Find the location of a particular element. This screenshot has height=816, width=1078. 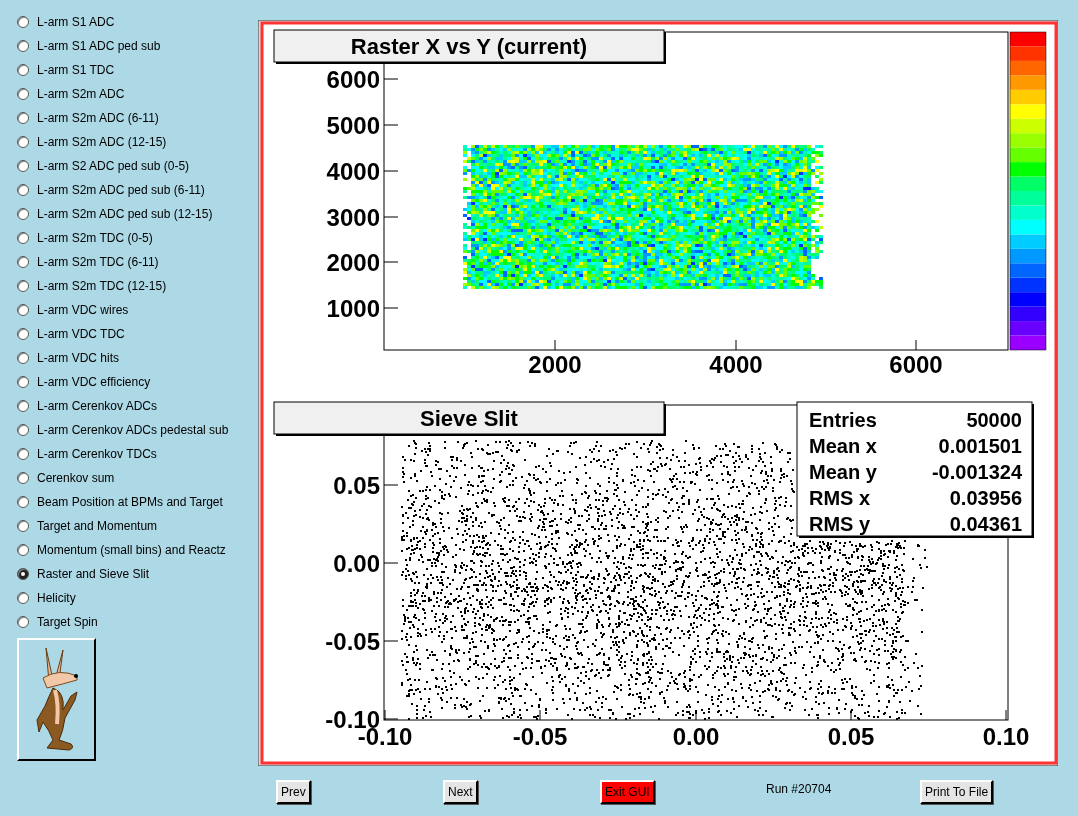

stat-value: -0.001324 is located at coordinates (976, 472).